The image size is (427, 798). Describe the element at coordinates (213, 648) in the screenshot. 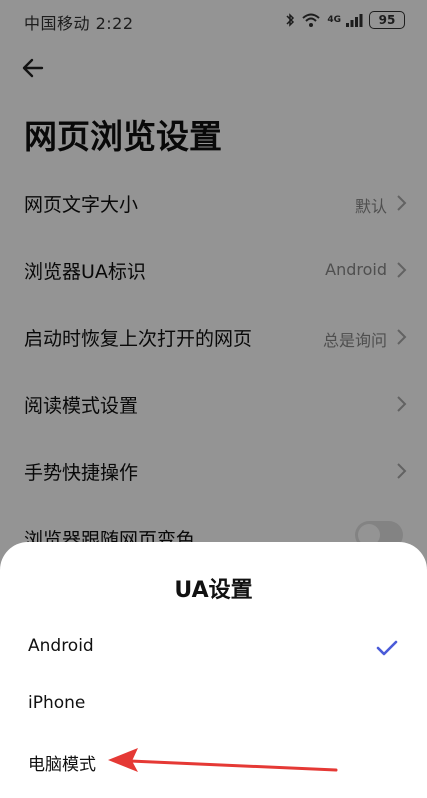

I see `ua-option-android: Android` at that location.